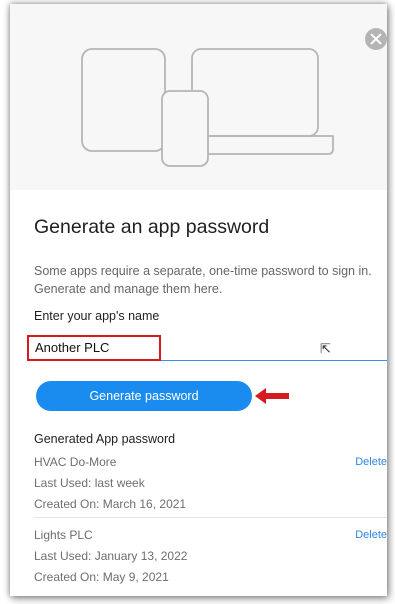  I want to click on devices-illustration-icon, so click(207, 107).